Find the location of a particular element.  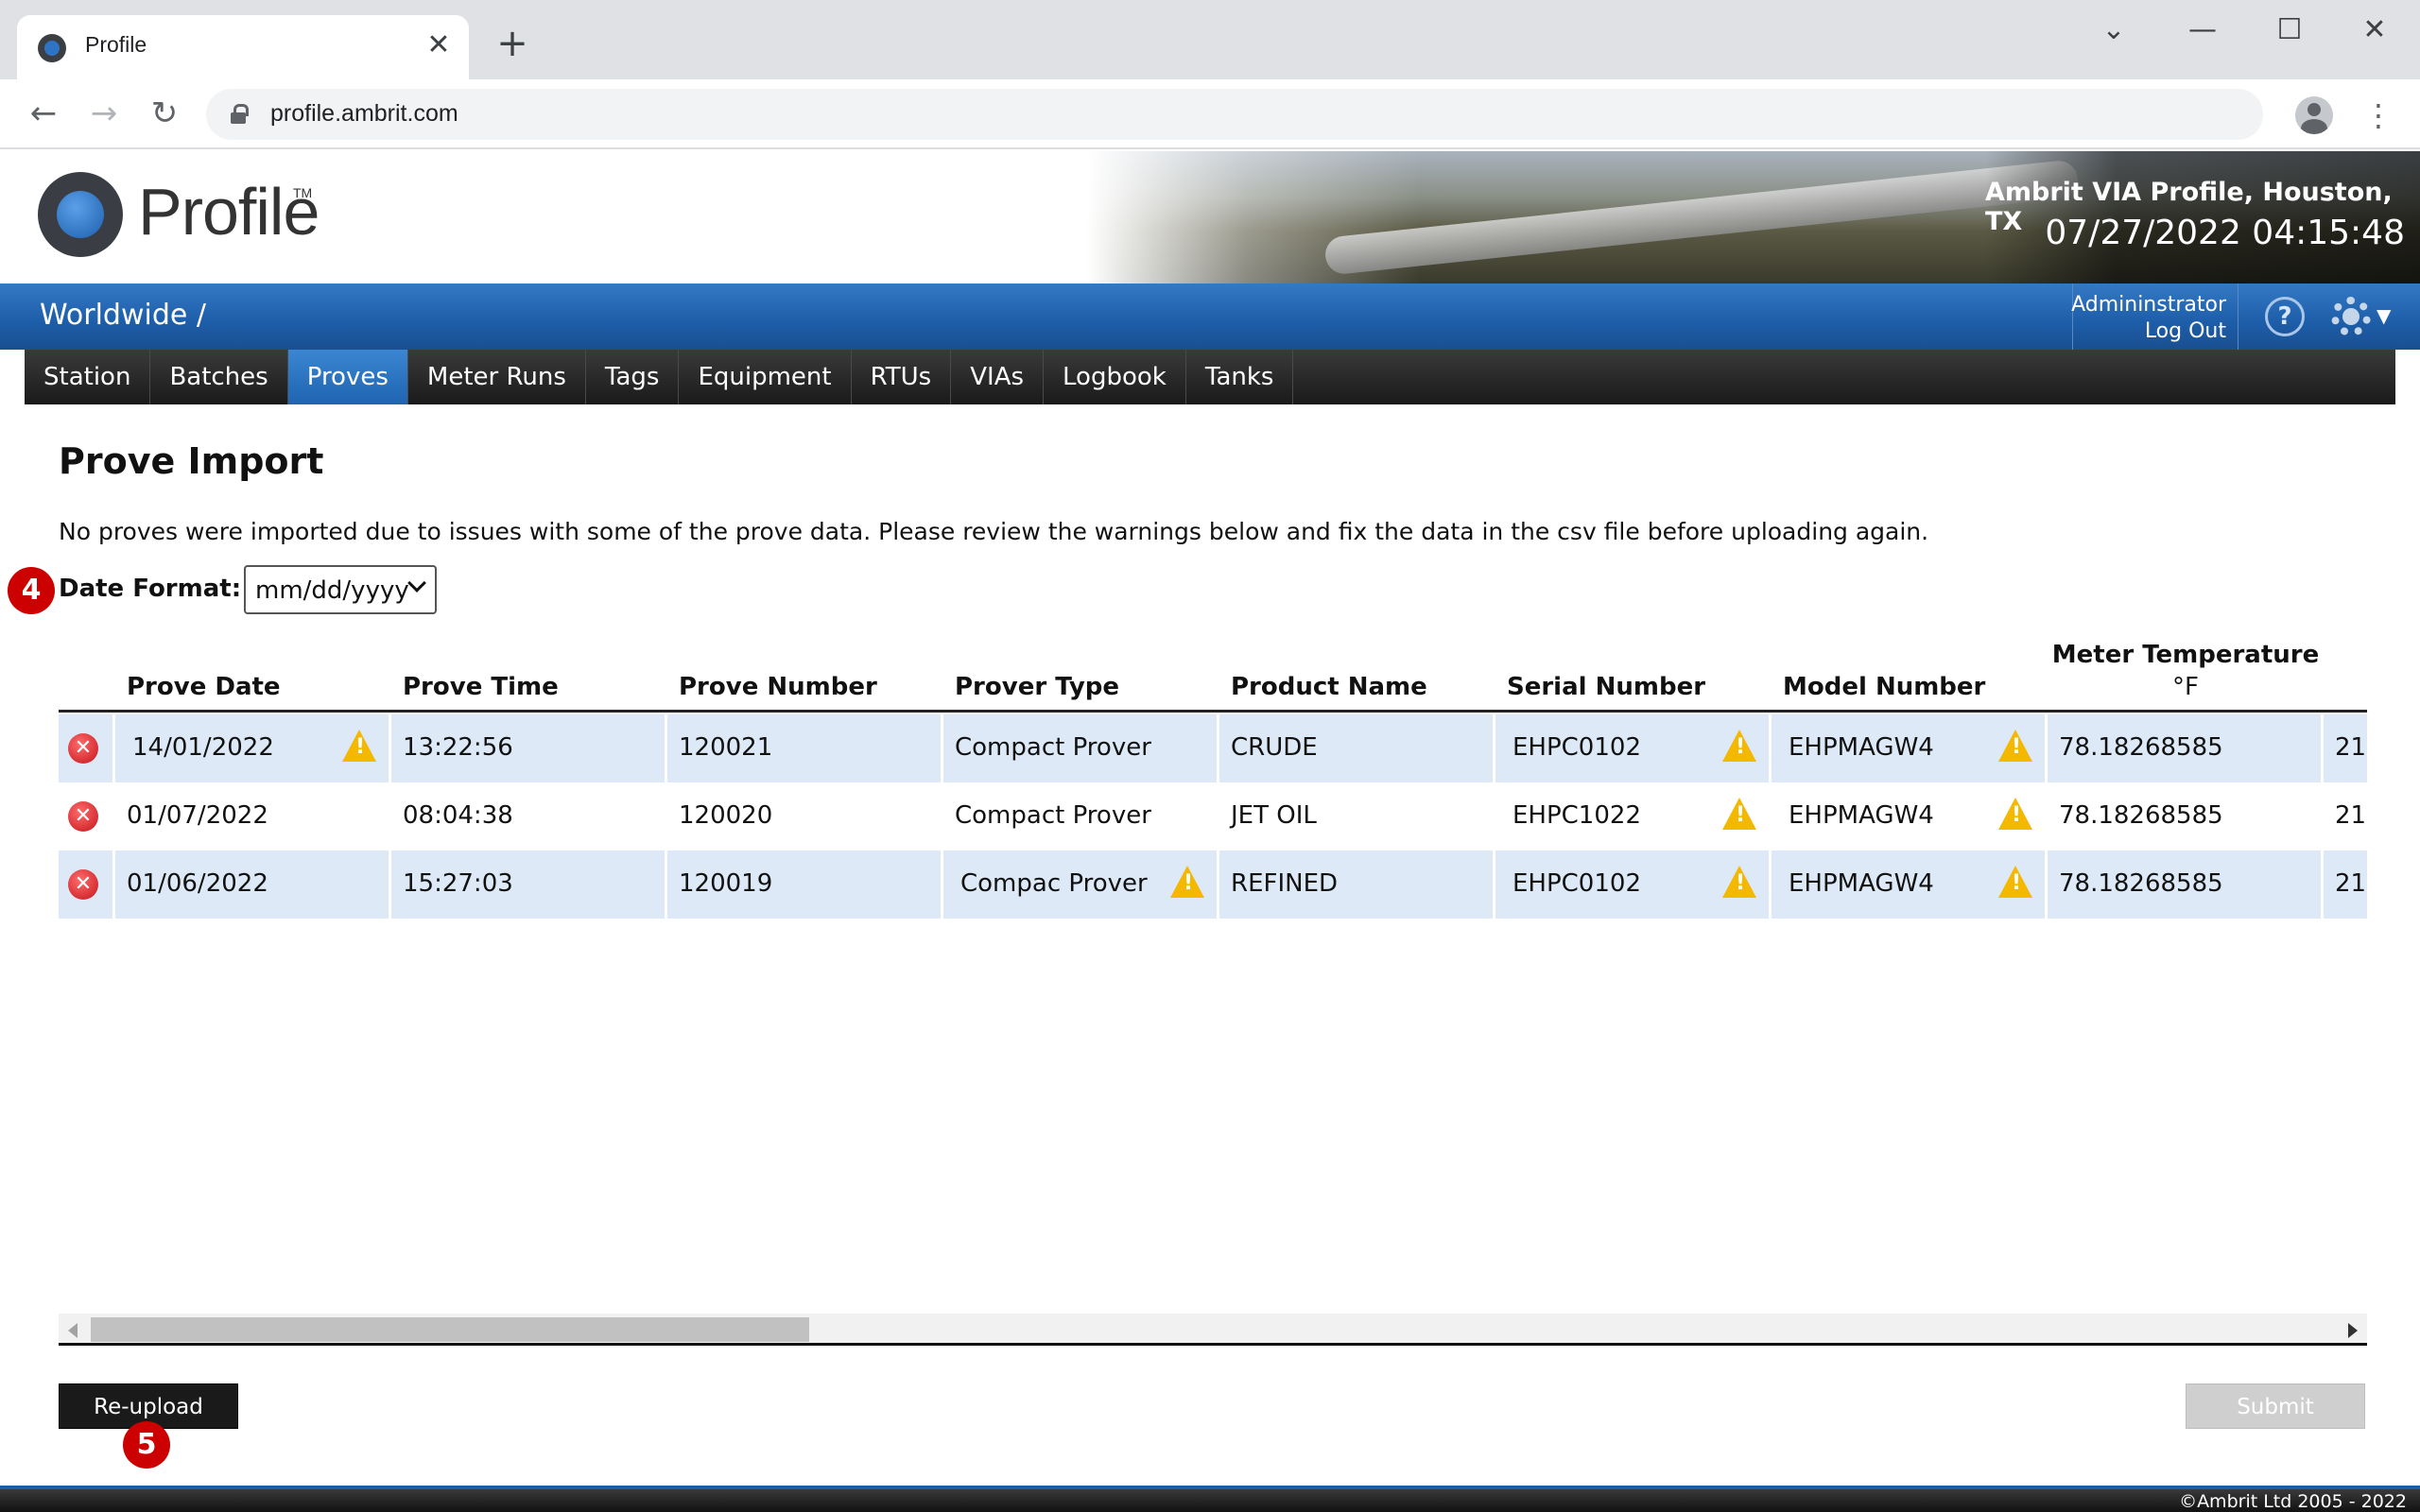

lock-icon is located at coordinates (240, 114).